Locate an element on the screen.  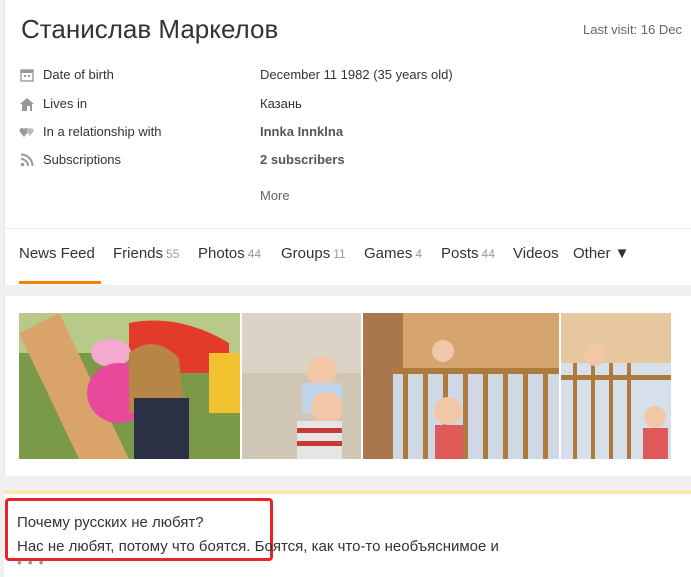
info-value: December 11 1982 (35 years old) is located at coordinates (356, 74).